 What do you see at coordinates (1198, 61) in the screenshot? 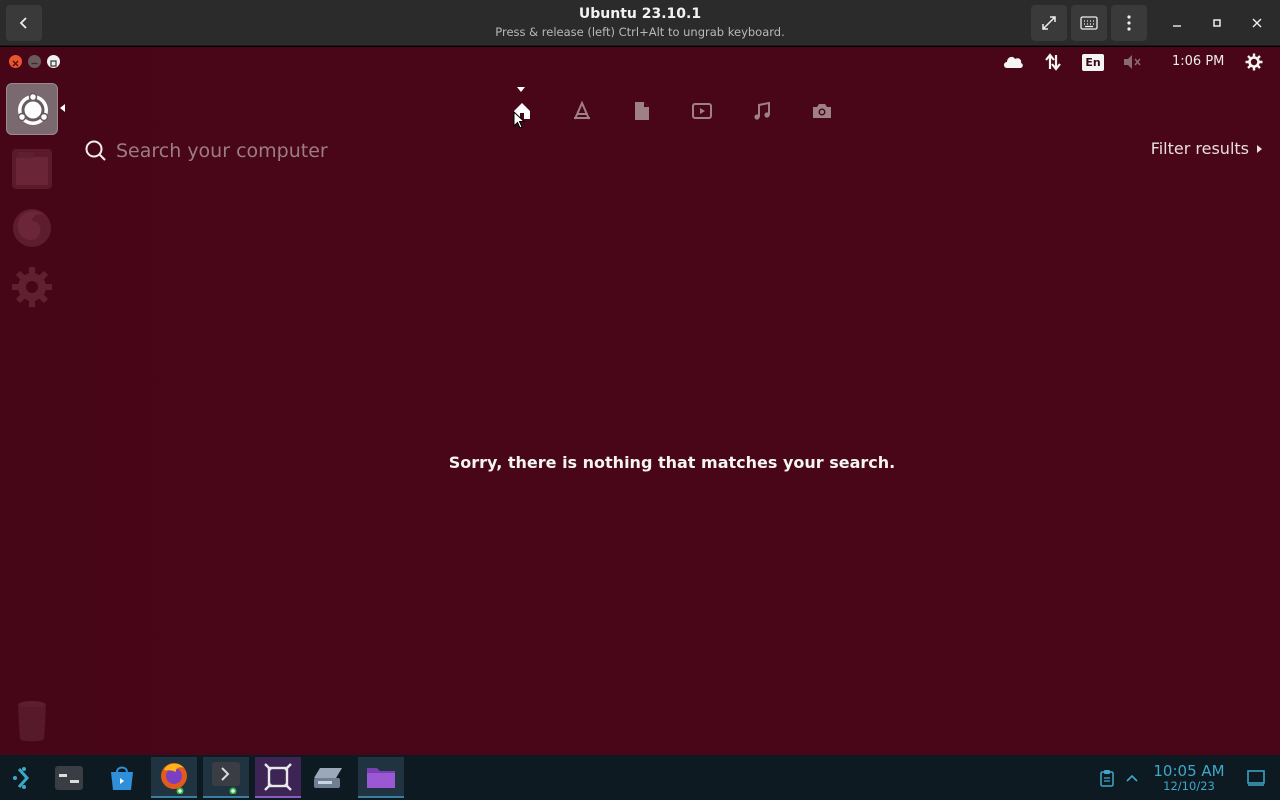
I see `panel-clock: 1:06 PM` at bounding box center [1198, 61].